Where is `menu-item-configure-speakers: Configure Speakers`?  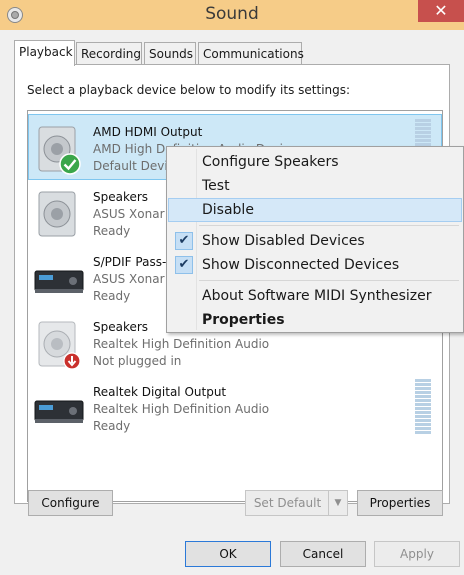 menu-item-configure-speakers: Configure Speakers is located at coordinates (315, 162).